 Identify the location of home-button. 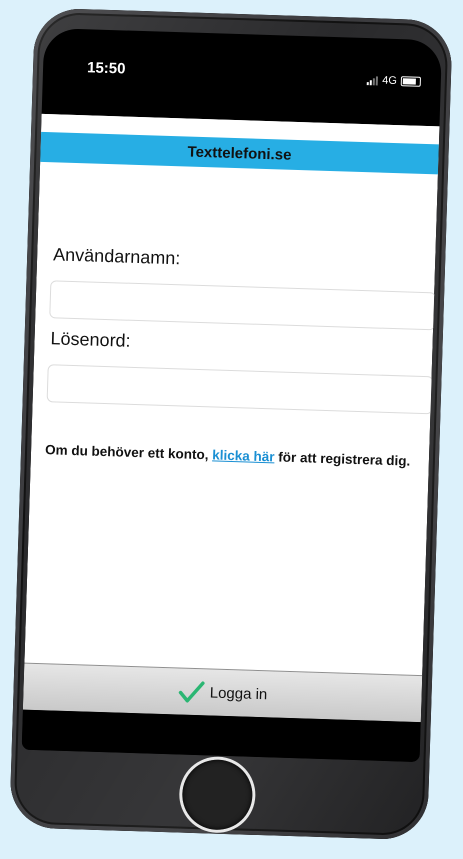
(217, 794).